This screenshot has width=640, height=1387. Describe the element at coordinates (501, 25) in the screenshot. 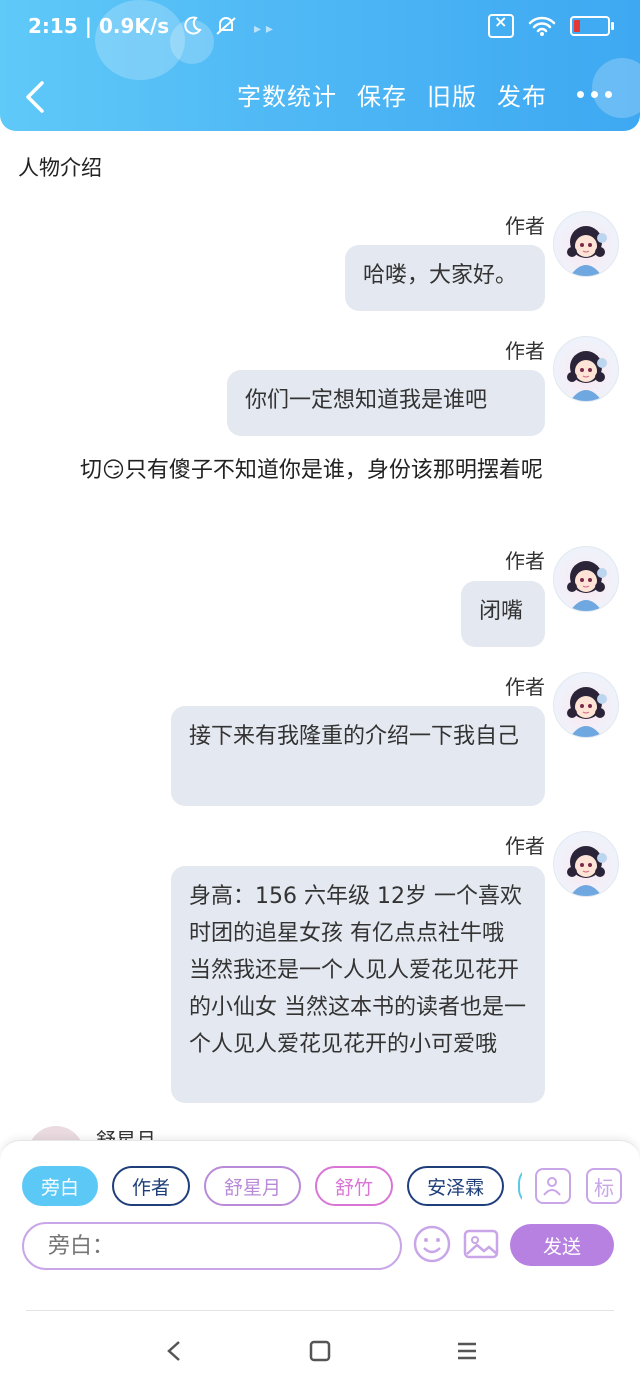

I see `sim-off-icon` at that location.